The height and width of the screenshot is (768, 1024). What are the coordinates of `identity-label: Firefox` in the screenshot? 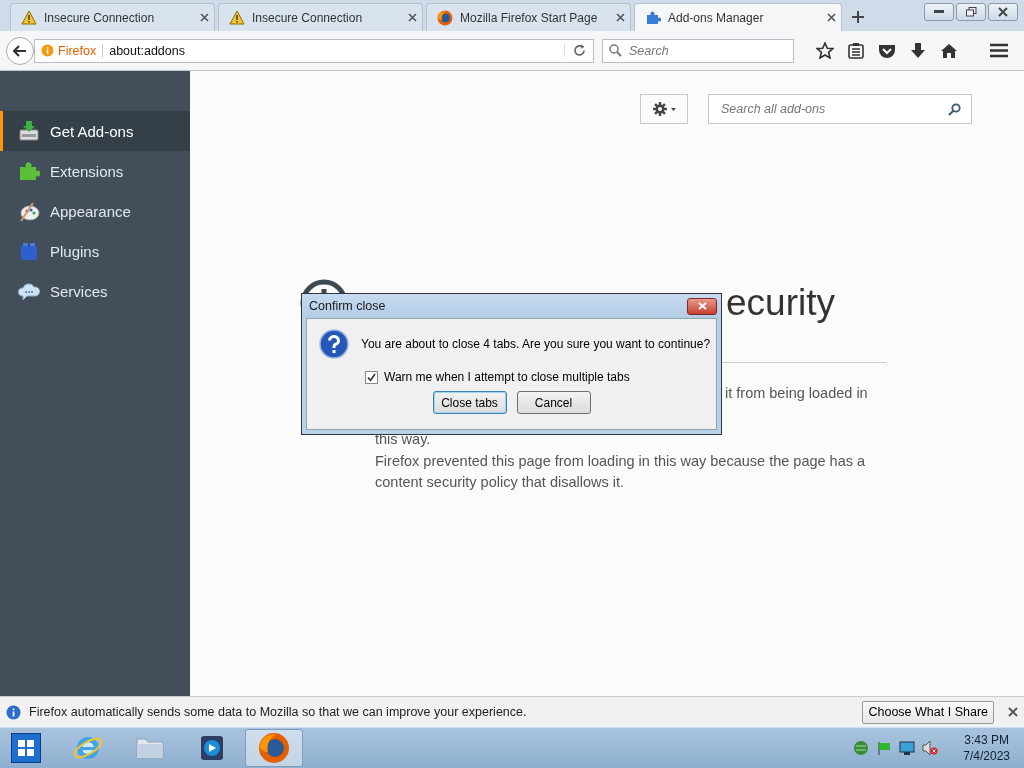 It's located at (72, 50).